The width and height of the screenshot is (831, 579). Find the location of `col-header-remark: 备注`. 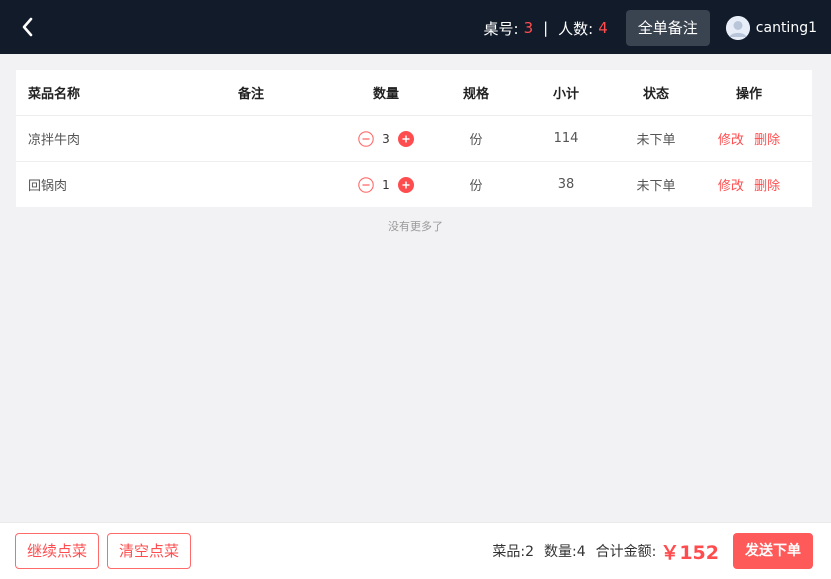

col-header-remark: 备注 is located at coordinates (251, 94).